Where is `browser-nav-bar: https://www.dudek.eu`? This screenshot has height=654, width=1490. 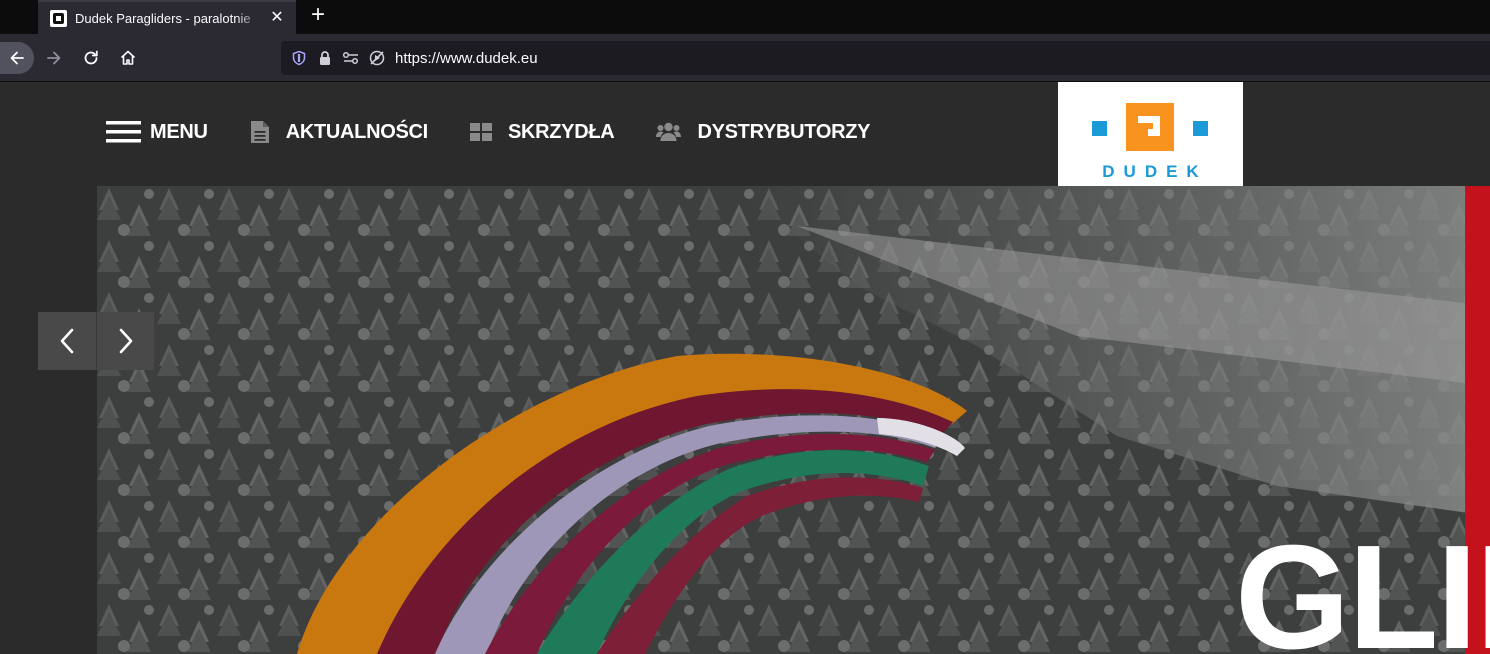 browser-nav-bar: https://www.dudek.eu is located at coordinates (745, 58).